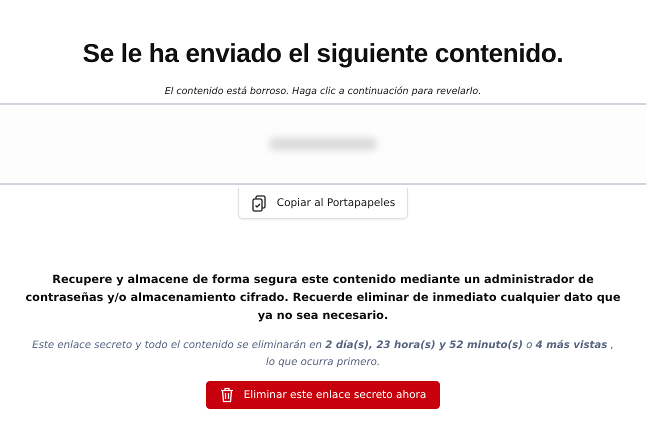 This screenshot has width=646, height=421. What do you see at coordinates (258, 203) in the screenshot?
I see `clipboard-icon` at bounding box center [258, 203].